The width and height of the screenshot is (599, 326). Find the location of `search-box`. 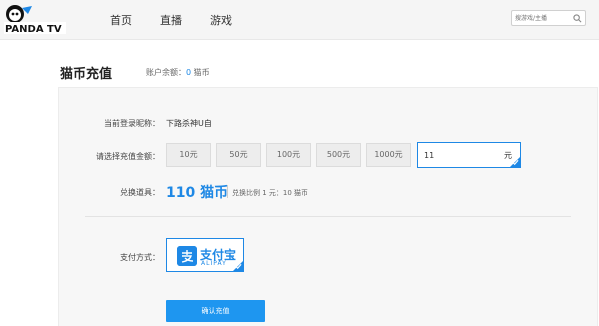

search-box is located at coordinates (548, 18).